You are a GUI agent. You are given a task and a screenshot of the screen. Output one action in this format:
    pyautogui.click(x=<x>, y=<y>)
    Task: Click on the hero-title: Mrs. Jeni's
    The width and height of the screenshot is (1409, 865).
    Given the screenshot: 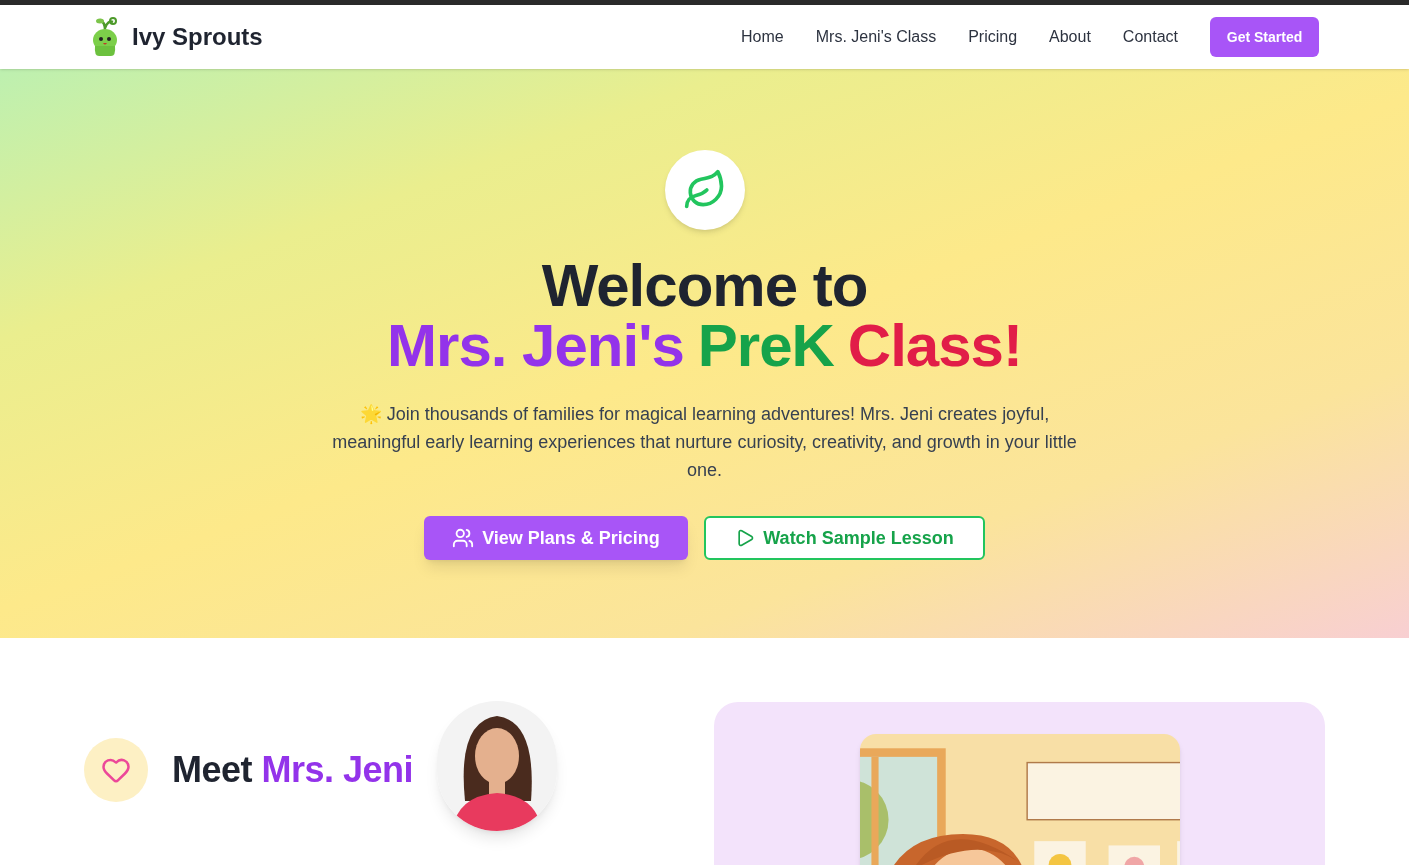 What is the action you would take?
    pyautogui.click(x=535, y=346)
    